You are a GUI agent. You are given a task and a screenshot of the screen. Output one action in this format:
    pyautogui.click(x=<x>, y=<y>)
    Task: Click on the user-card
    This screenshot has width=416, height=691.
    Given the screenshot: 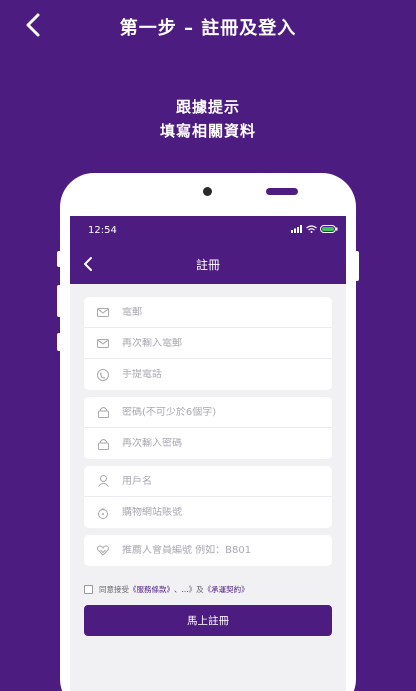 What is the action you would take?
    pyautogui.click(x=208, y=497)
    